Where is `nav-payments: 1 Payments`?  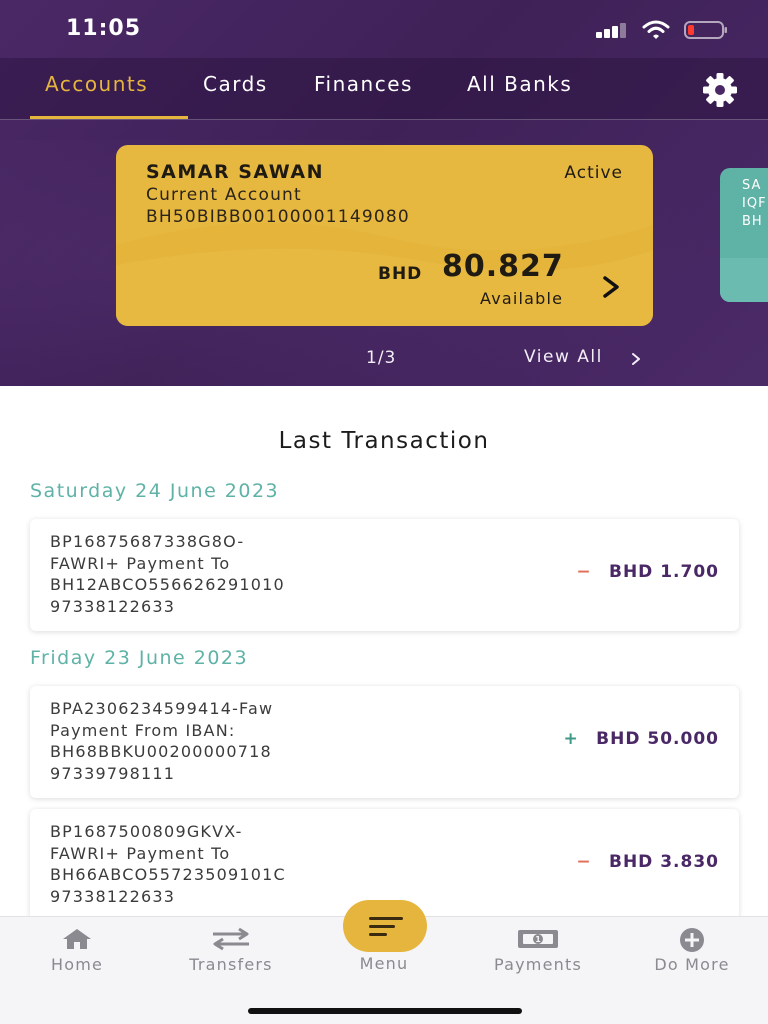 nav-payments: 1 Payments is located at coordinates (538, 952).